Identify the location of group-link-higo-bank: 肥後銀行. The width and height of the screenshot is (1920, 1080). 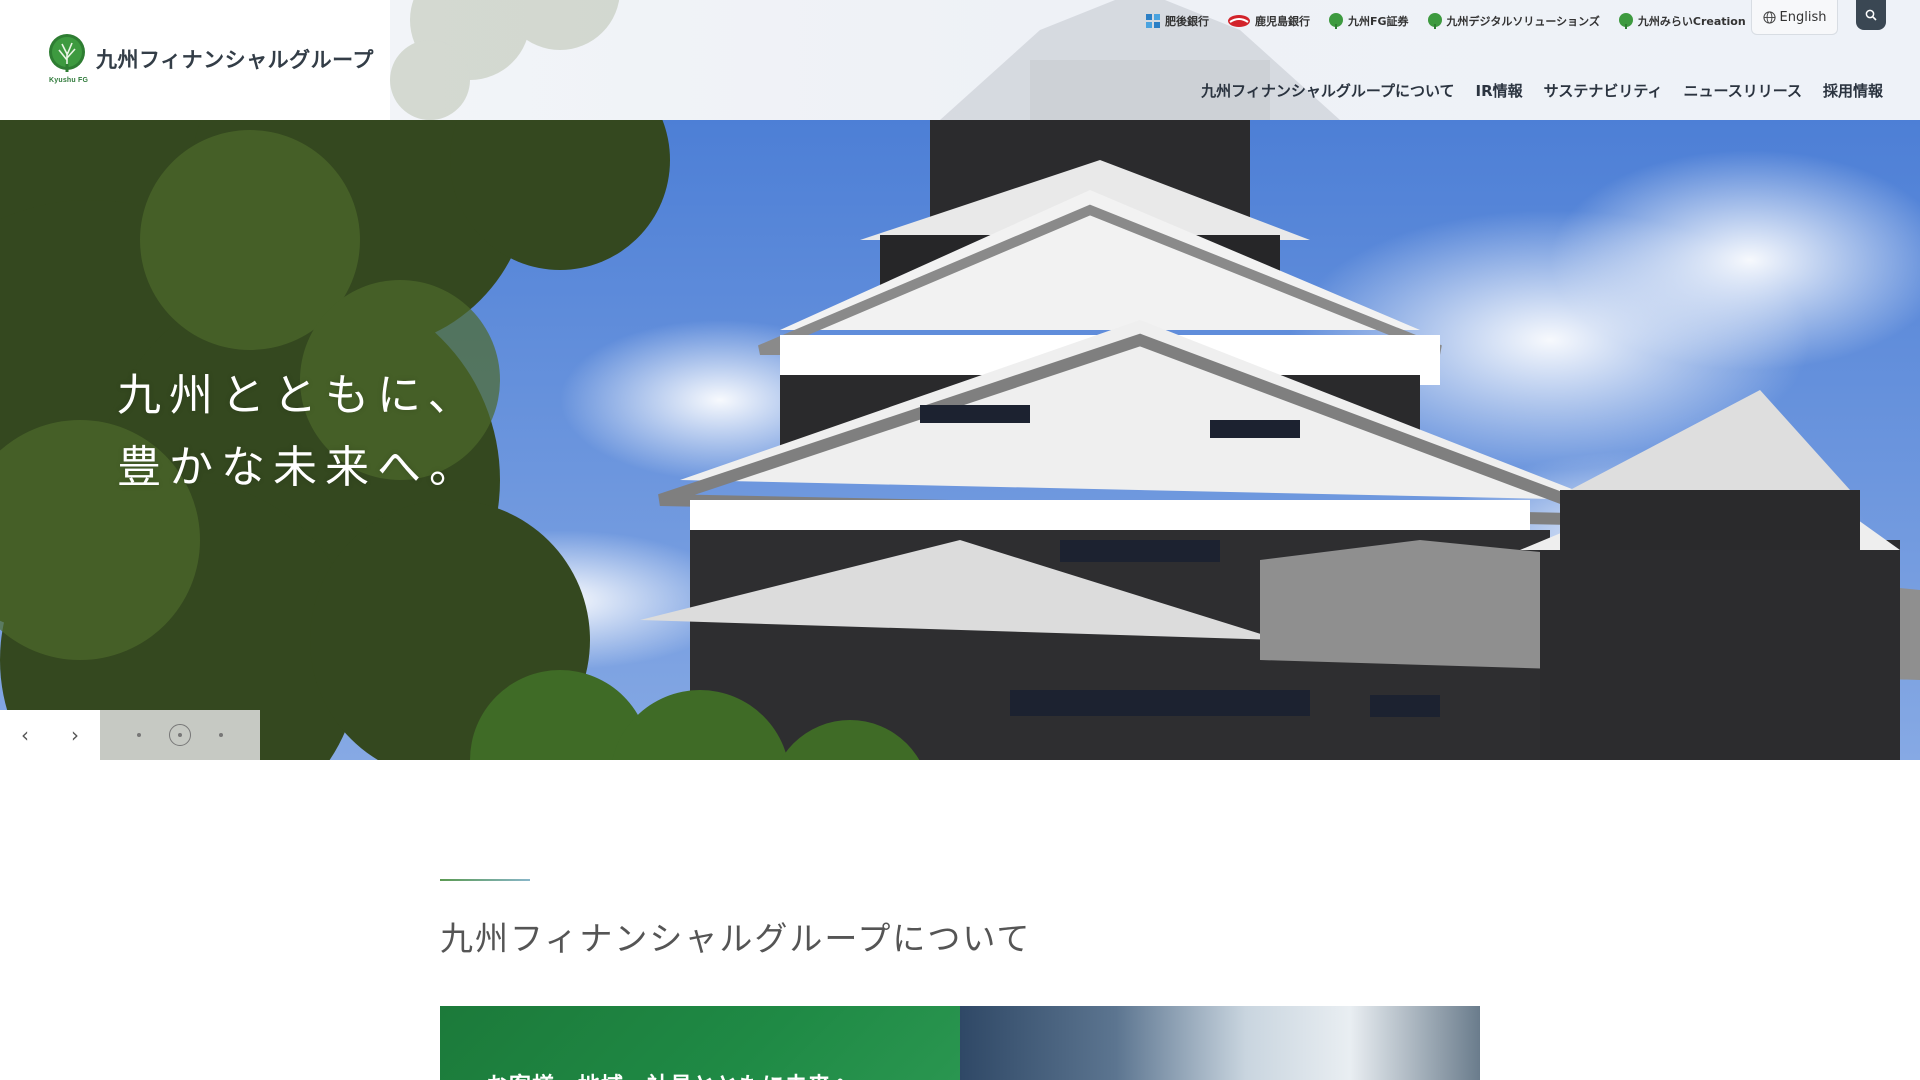
(1177, 21).